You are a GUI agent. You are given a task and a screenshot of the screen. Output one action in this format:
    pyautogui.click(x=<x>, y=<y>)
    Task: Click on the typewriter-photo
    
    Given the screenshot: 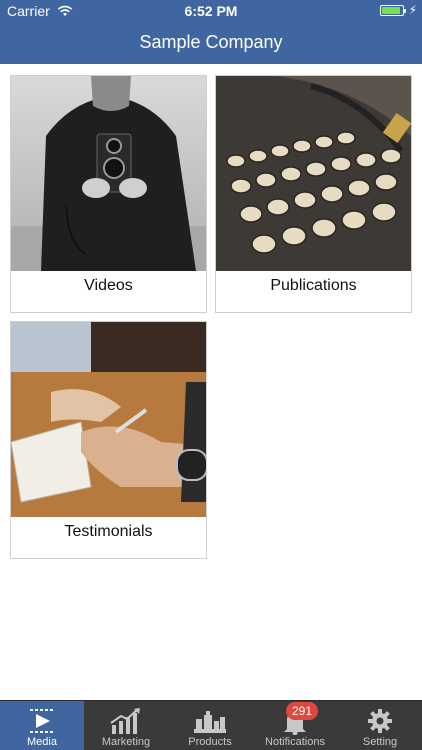 What is the action you would take?
    pyautogui.click(x=313, y=173)
    